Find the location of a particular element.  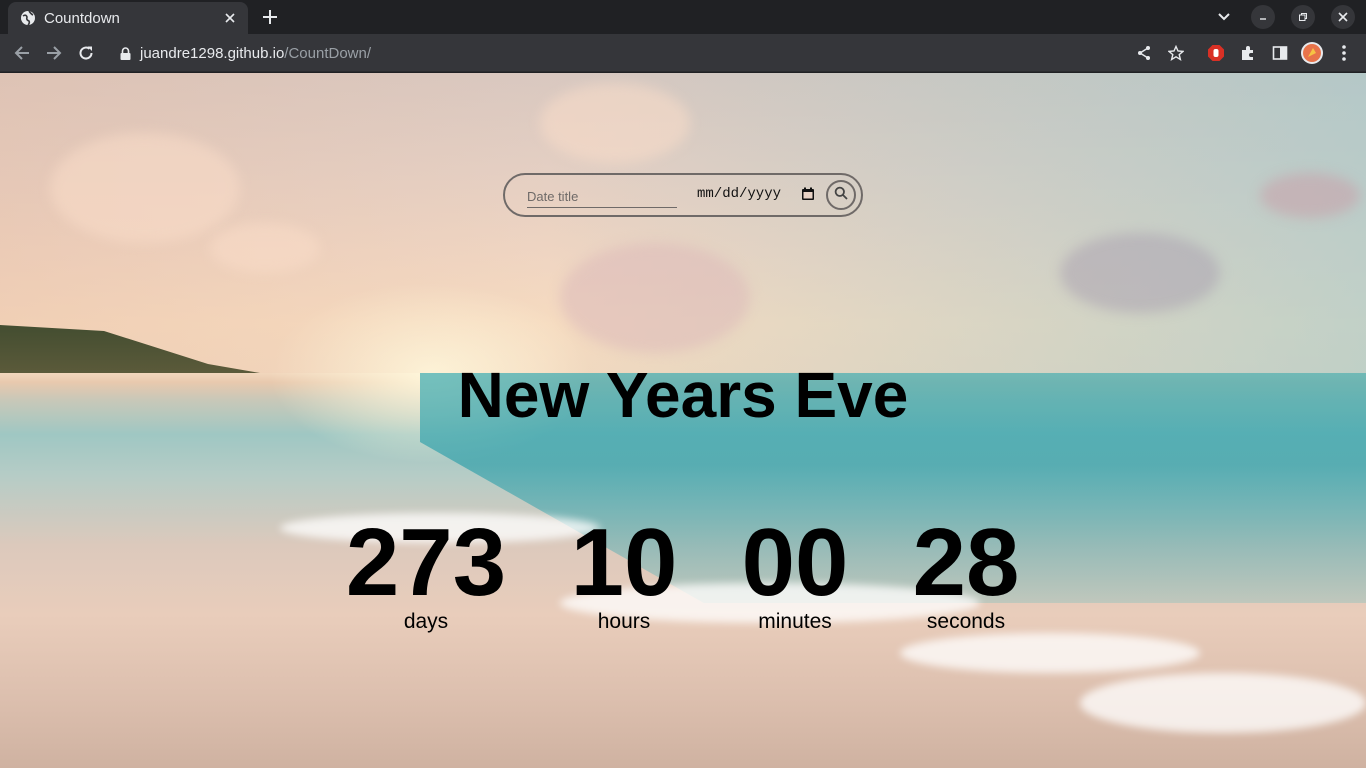

minutes-value: 00 is located at coordinates (795, 562).